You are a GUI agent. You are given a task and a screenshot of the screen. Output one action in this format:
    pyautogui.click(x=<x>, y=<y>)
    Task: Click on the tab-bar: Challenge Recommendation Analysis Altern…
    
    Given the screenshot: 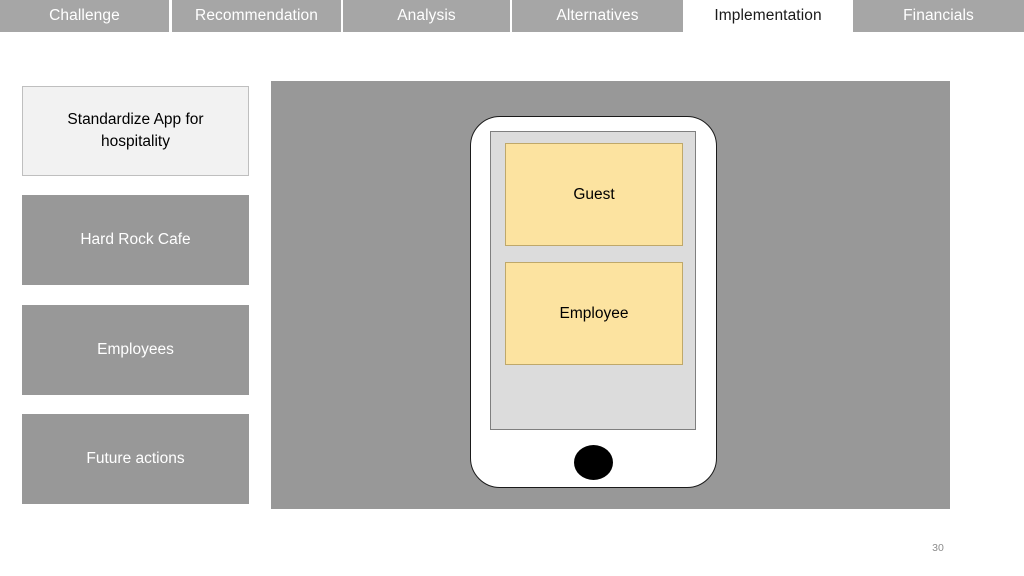 What is the action you would take?
    pyautogui.click(x=512, y=16)
    